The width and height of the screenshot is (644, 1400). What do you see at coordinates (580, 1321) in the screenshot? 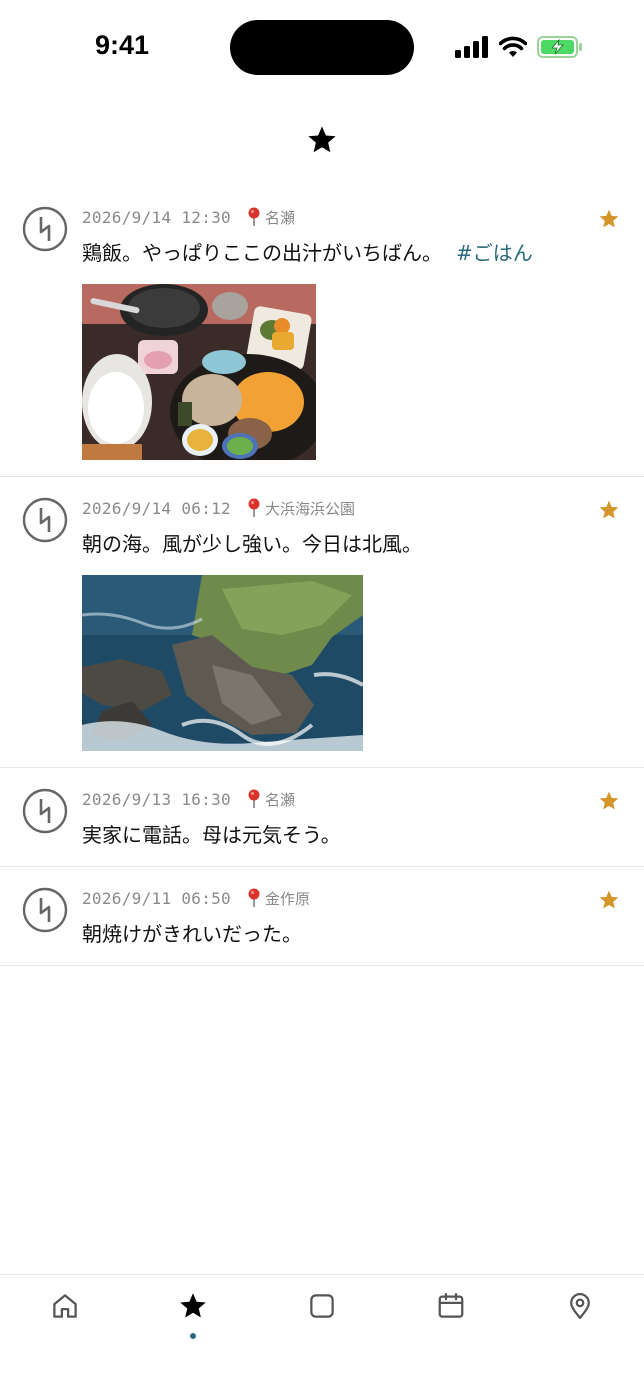
I see `tab-map` at bounding box center [580, 1321].